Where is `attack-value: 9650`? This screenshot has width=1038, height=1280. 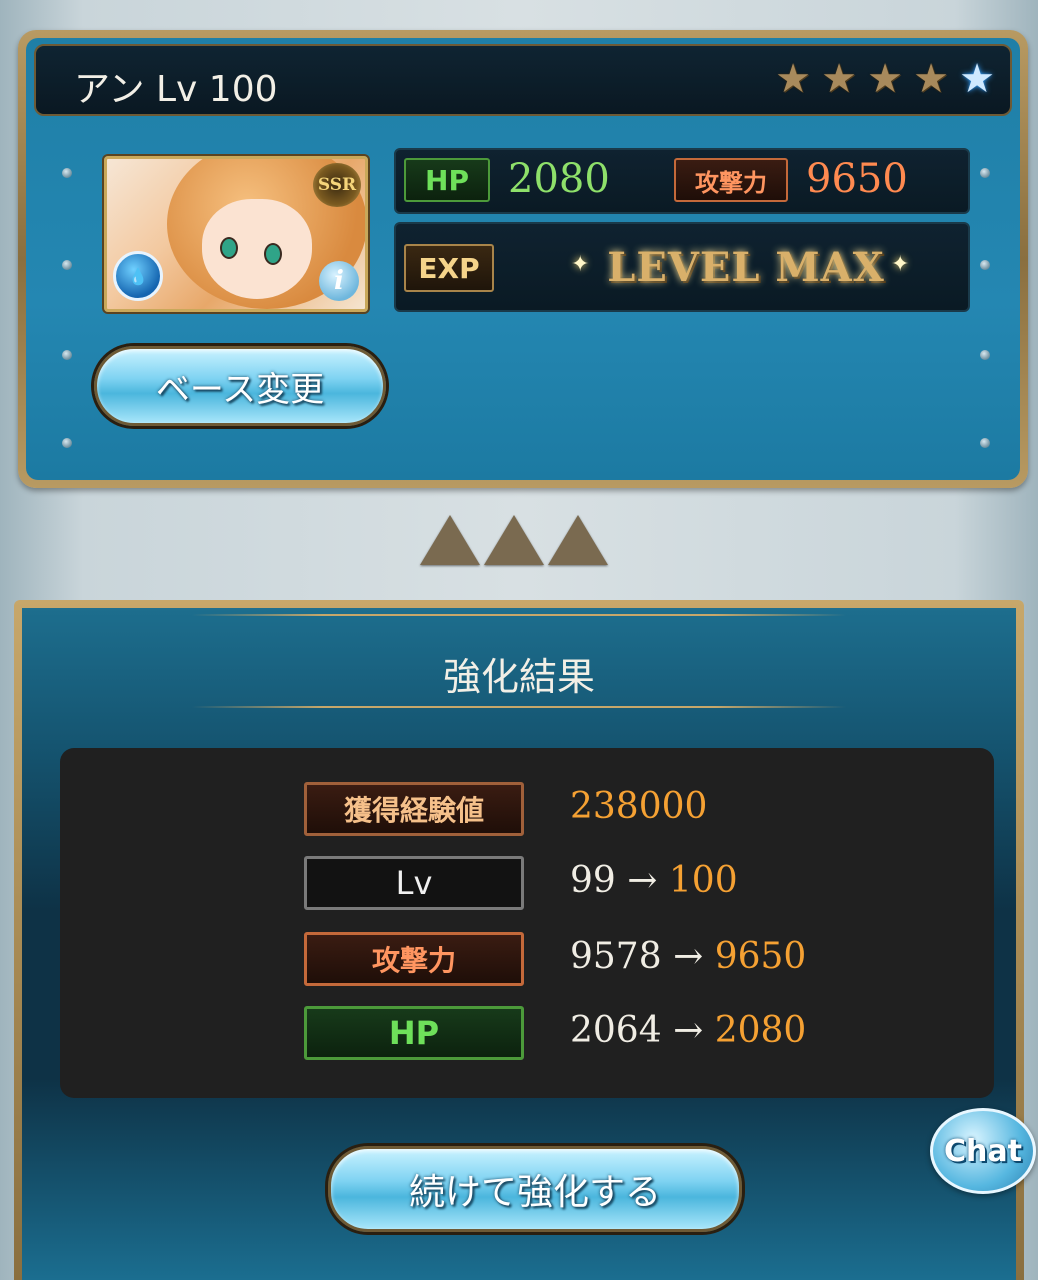 attack-value: 9650 is located at coordinates (857, 179).